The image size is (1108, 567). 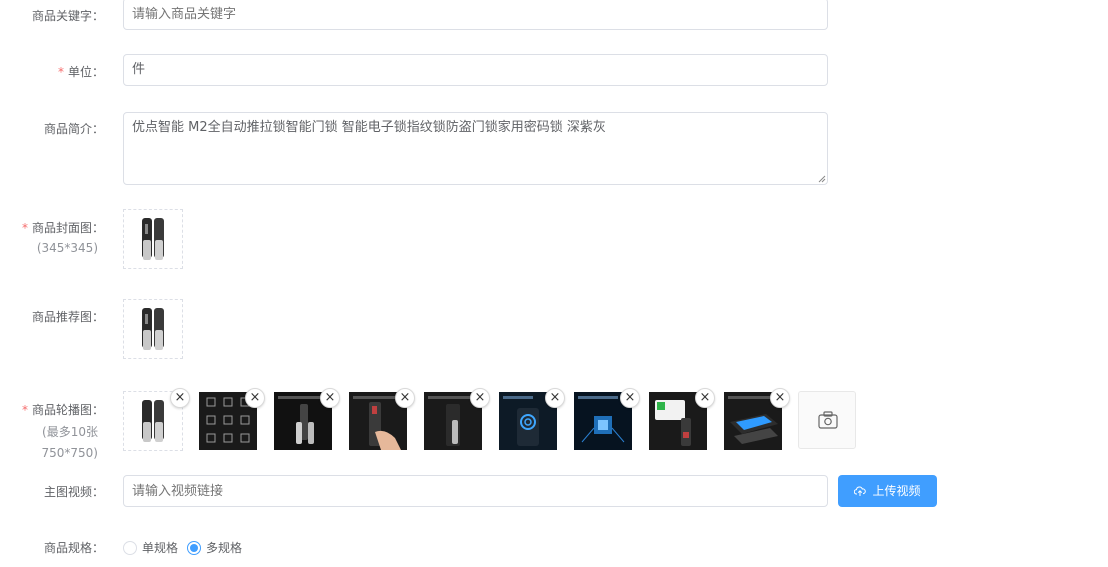 I want to click on radio-label: 多规格, so click(x=224, y=548).